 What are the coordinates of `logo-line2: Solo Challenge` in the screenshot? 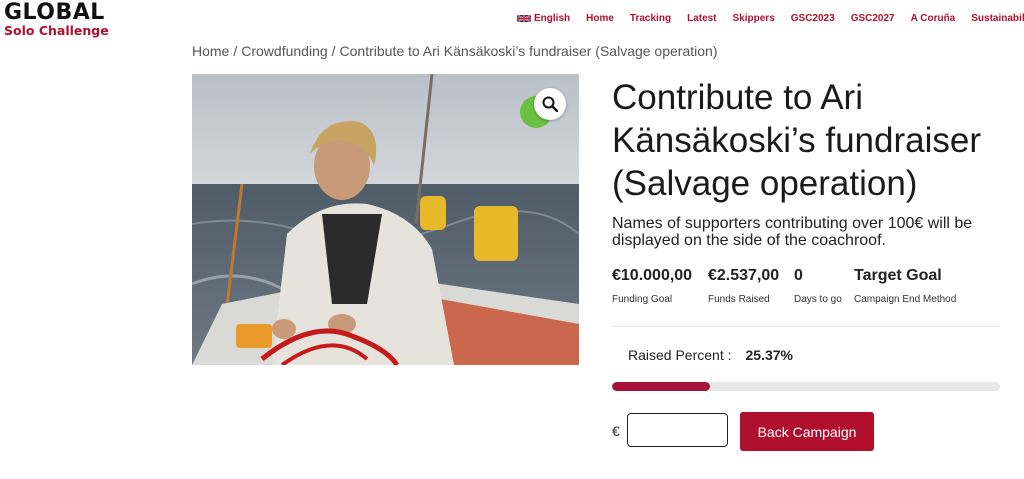 It's located at (56, 30).